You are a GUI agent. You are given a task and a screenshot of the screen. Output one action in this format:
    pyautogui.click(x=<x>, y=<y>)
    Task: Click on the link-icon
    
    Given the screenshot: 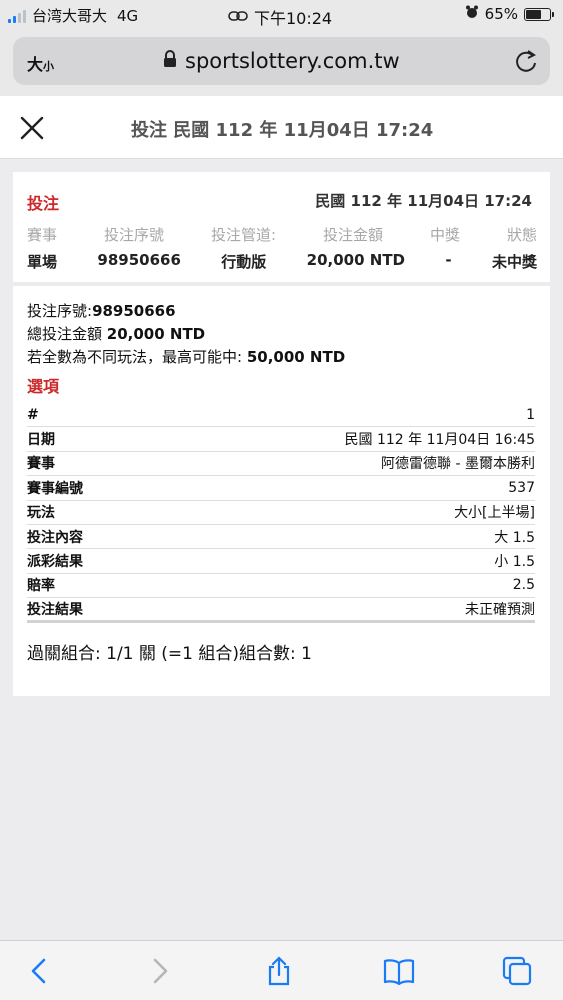 What is the action you would take?
    pyautogui.click(x=238, y=17)
    